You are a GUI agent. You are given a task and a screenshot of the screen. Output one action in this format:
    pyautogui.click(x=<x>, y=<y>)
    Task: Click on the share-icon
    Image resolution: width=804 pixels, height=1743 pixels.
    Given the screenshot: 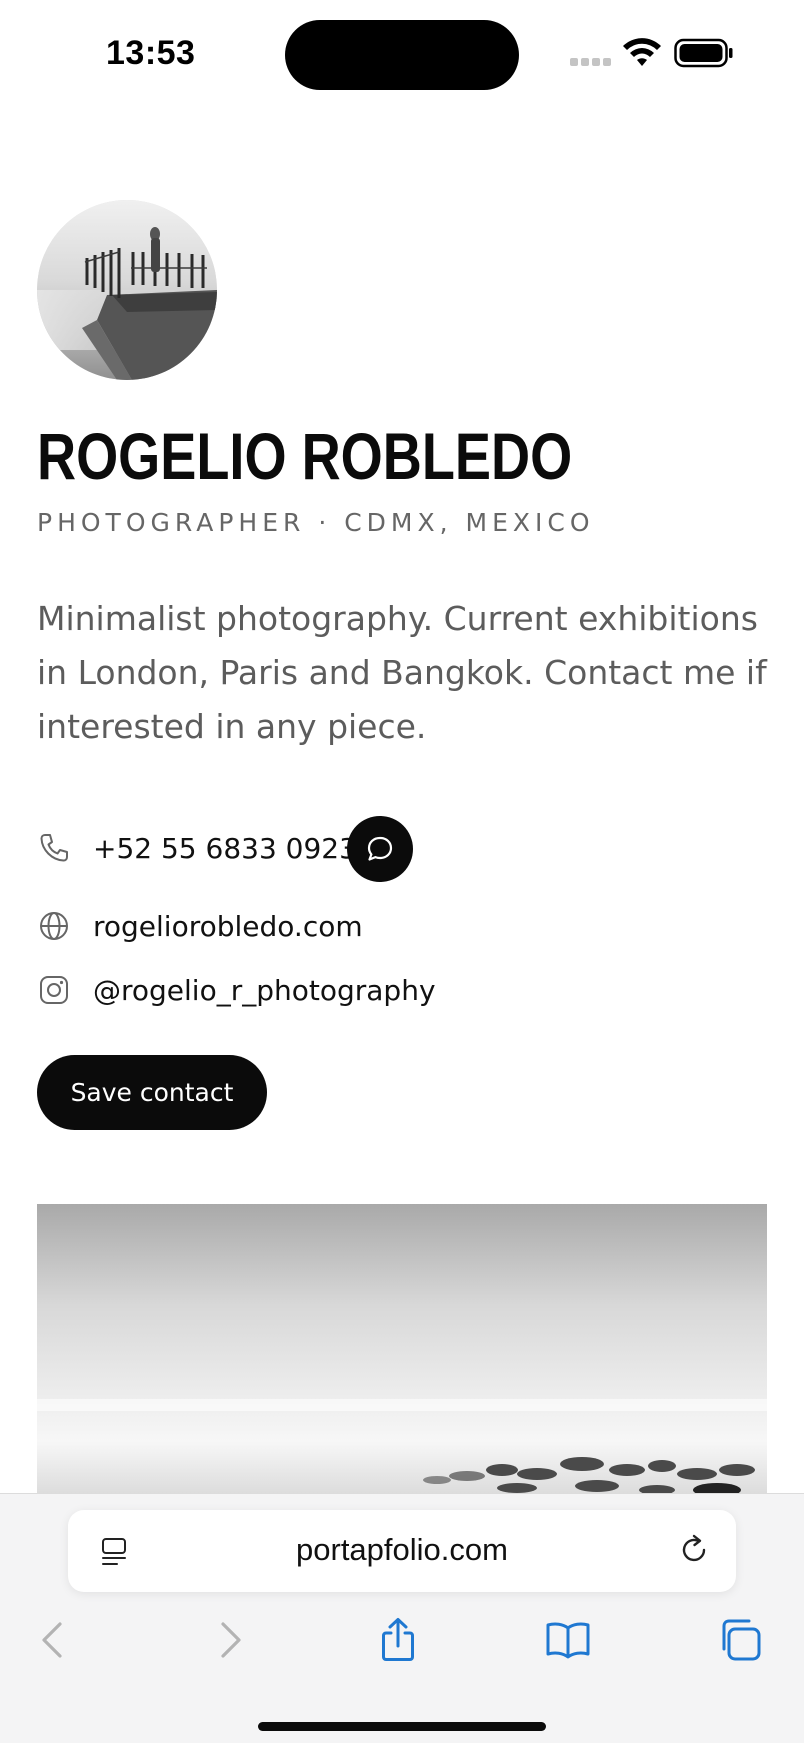 What is the action you would take?
    pyautogui.click(x=398, y=1640)
    